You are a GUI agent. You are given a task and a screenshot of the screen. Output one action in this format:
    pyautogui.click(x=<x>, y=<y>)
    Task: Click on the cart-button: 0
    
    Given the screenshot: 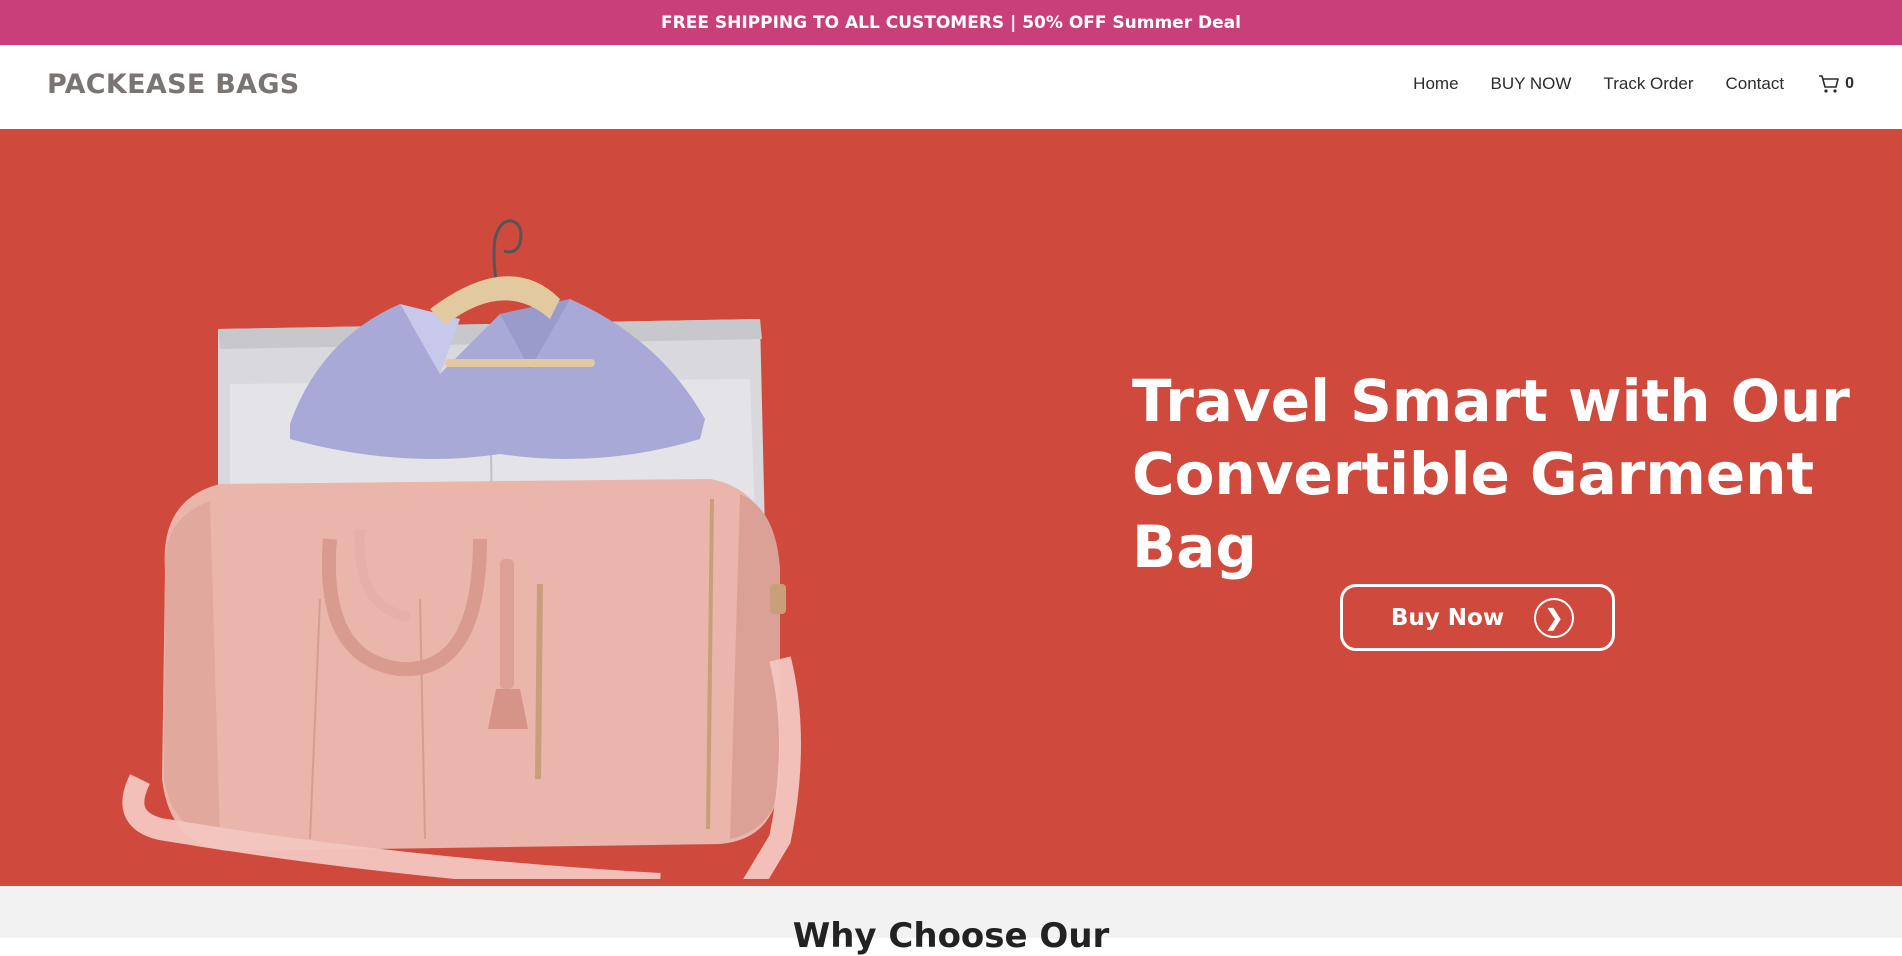 What is the action you would take?
    pyautogui.click(x=1836, y=84)
    